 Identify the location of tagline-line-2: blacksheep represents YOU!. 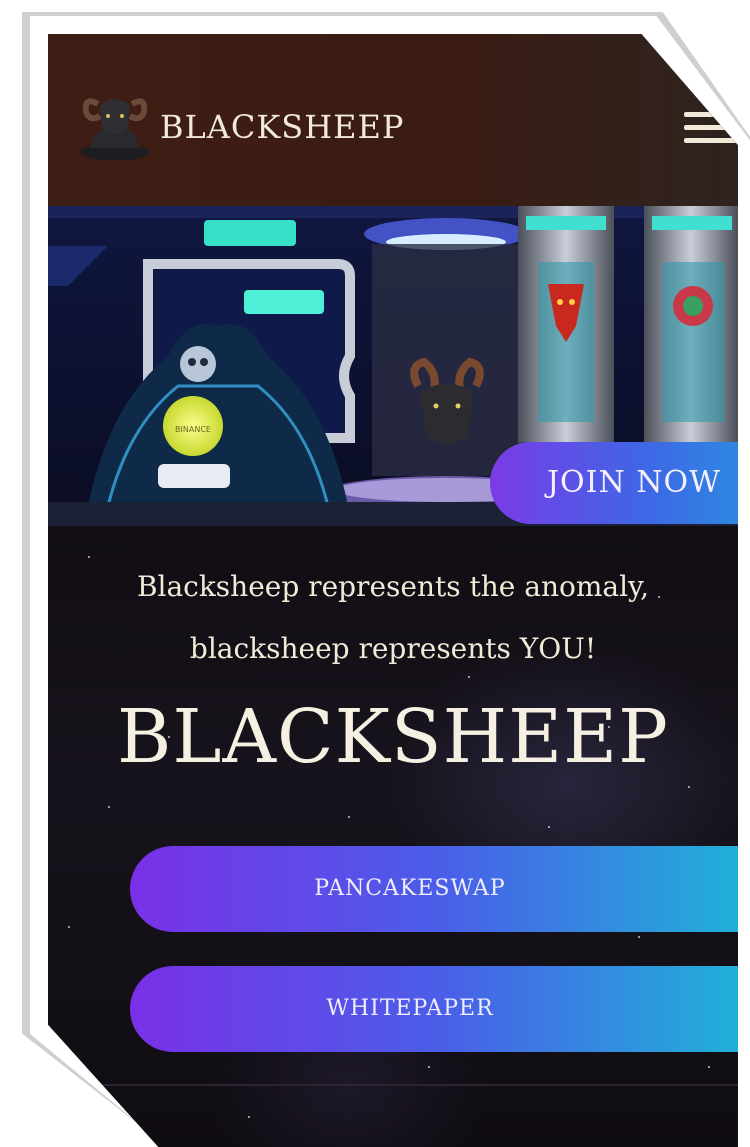
(393, 648).